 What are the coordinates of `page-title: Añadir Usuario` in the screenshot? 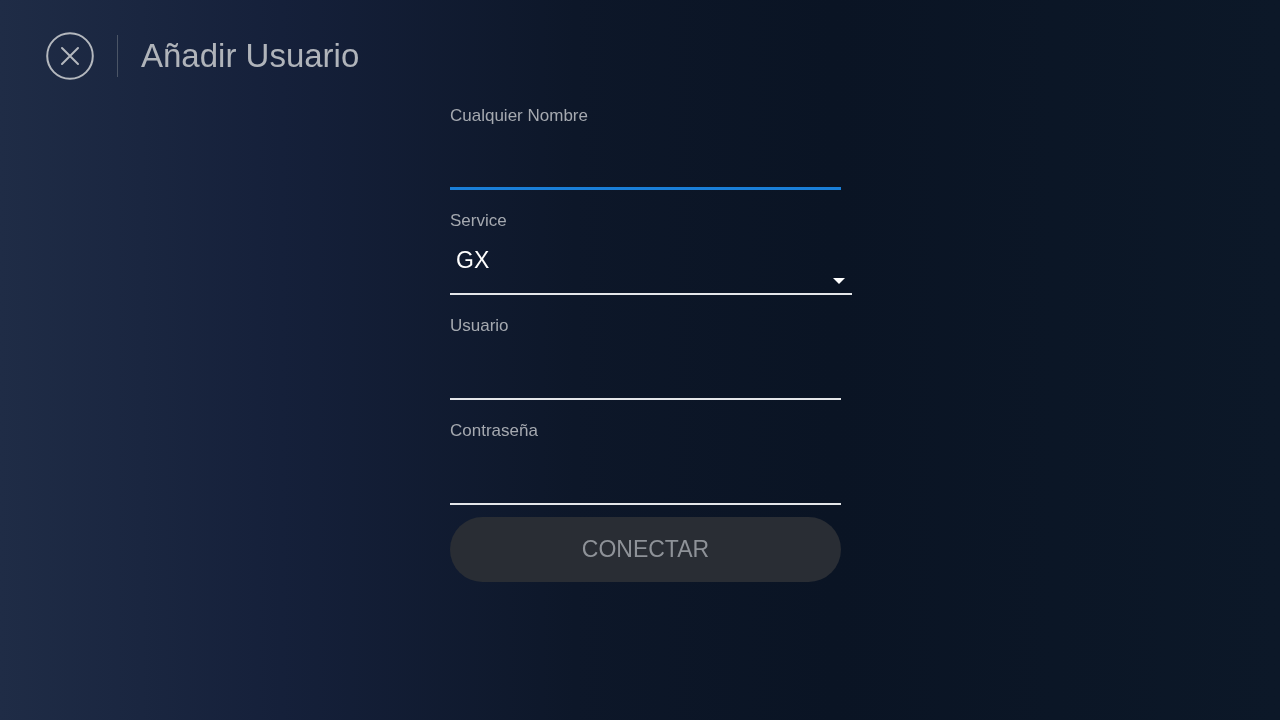 It's located at (250, 56).